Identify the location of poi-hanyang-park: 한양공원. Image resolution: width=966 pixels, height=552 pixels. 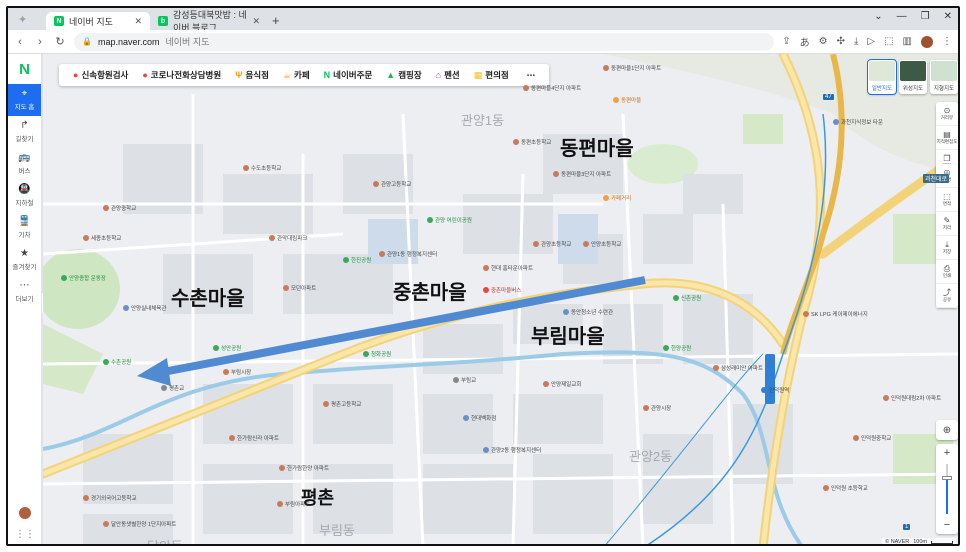
(677, 348).